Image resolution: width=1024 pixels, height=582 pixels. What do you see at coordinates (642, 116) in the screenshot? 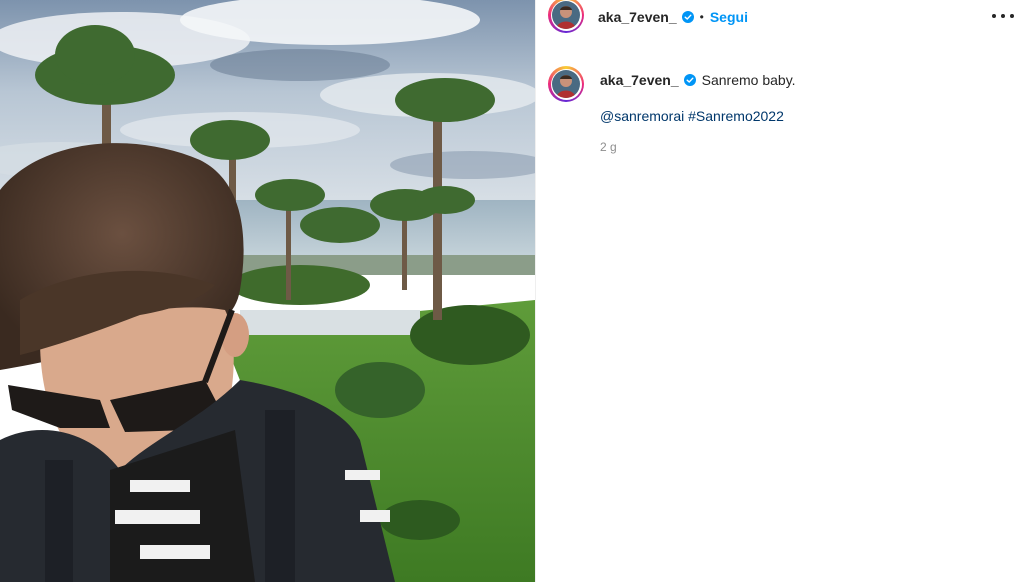
I see `mention-link: @sanremorai` at bounding box center [642, 116].